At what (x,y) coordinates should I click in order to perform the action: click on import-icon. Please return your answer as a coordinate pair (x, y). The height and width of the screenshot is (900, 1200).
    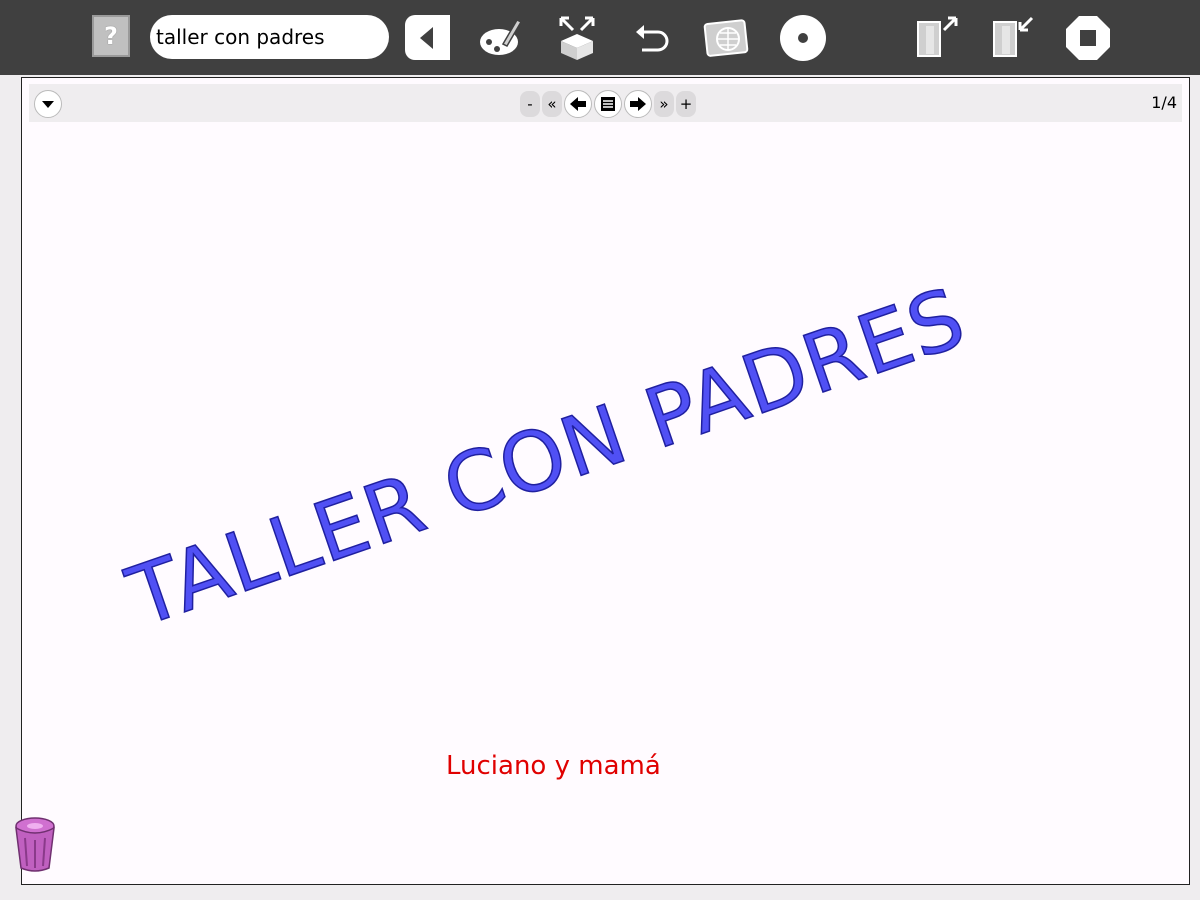
    Looking at the image, I should click on (1013, 36).